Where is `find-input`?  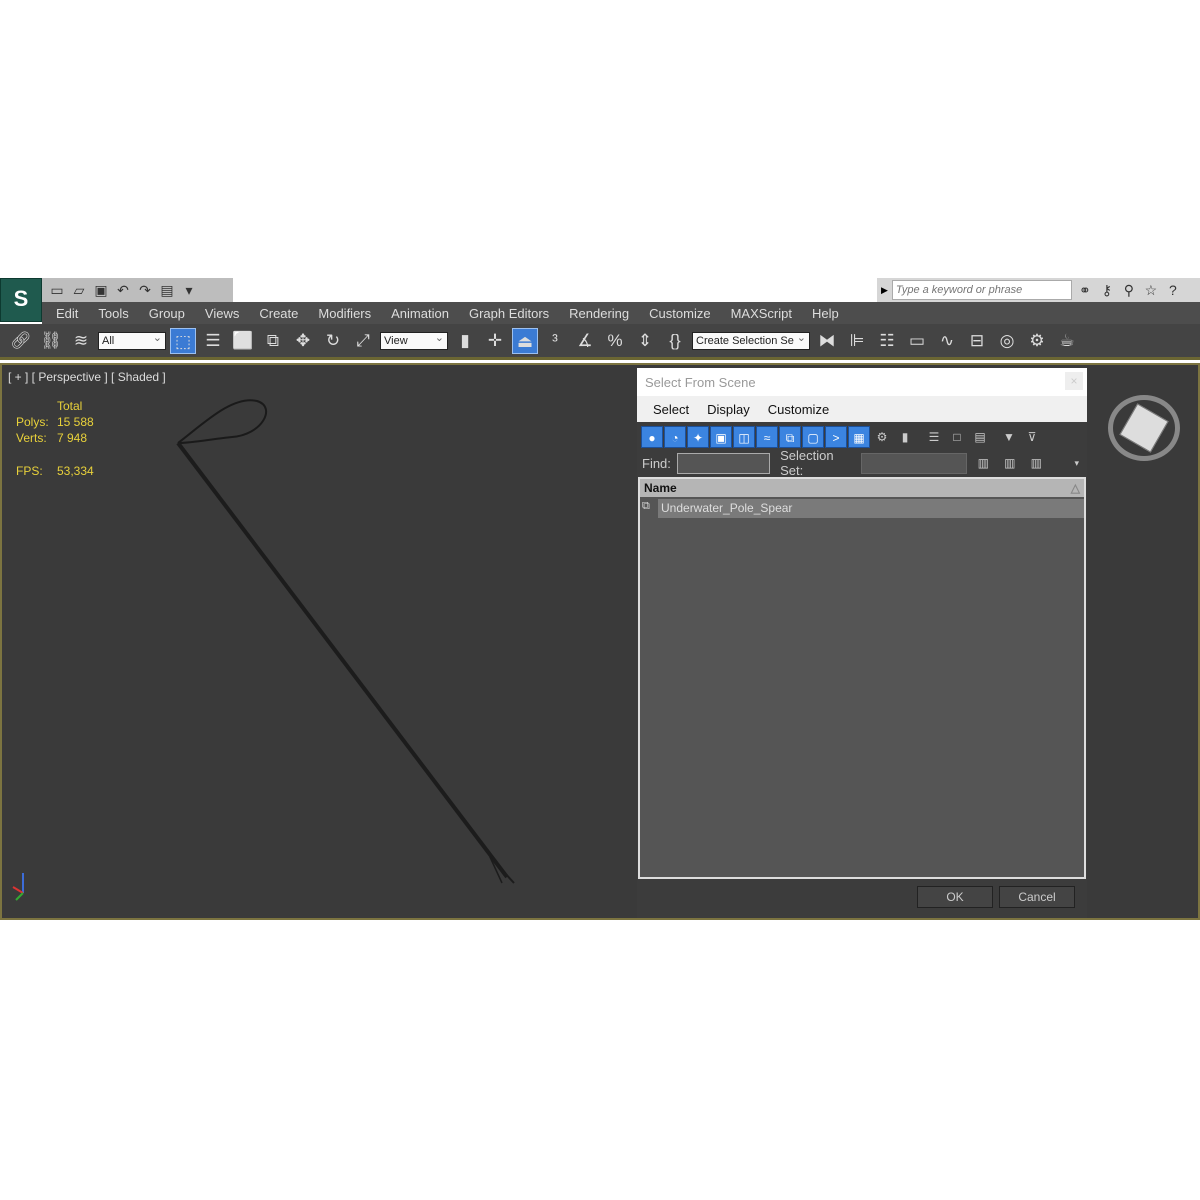
find-input is located at coordinates (723, 463).